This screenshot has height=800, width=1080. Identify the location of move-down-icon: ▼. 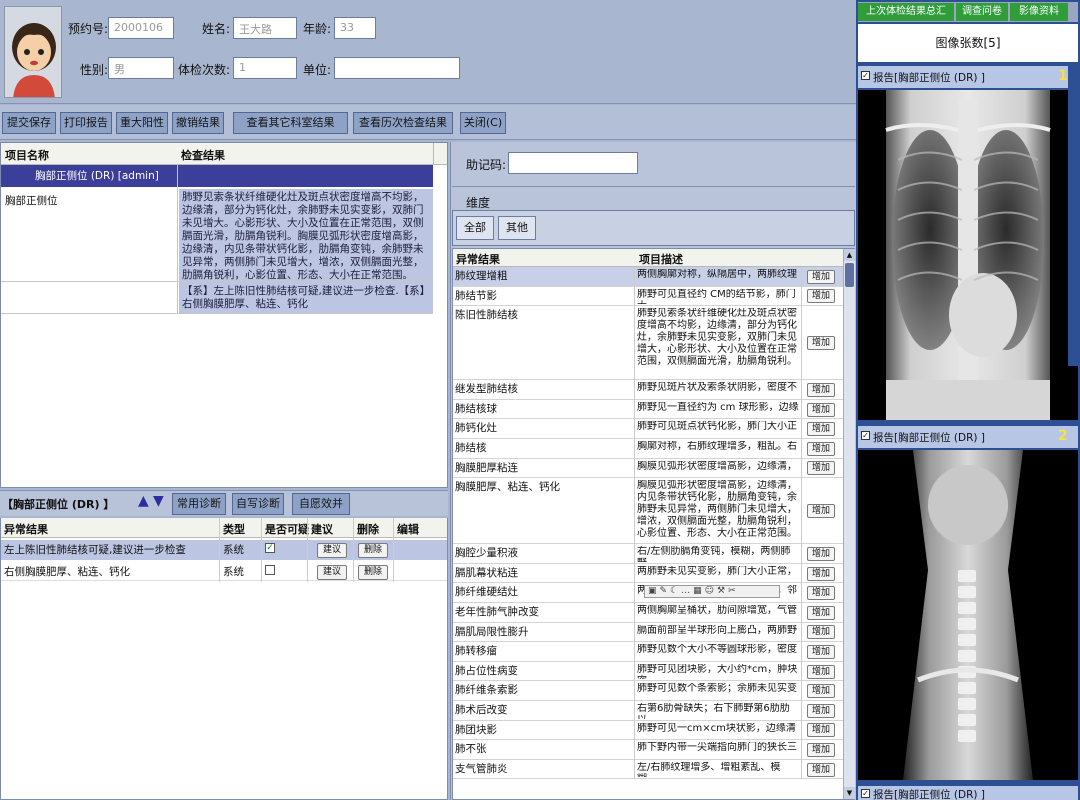
(158, 501).